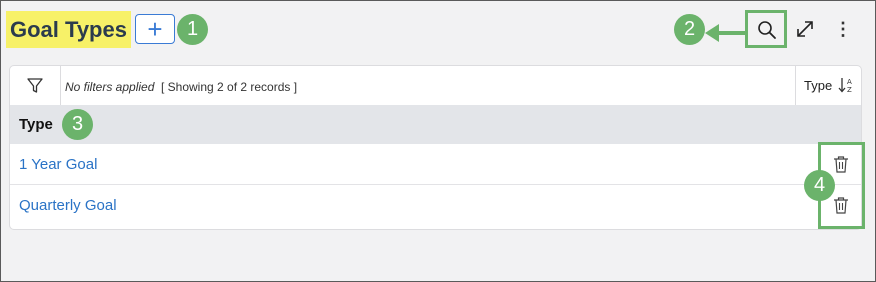  Describe the element at coordinates (229, 87) in the screenshot. I see `records-count: [ Showing 2 of 2 records ]` at that location.